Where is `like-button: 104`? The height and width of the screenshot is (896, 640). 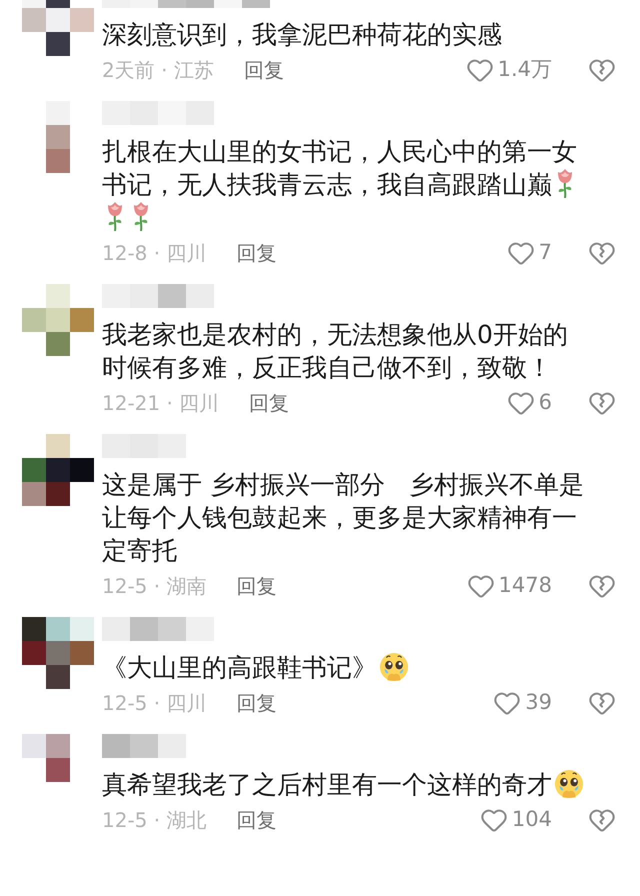 like-button: 104 is located at coordinates (516, 820).